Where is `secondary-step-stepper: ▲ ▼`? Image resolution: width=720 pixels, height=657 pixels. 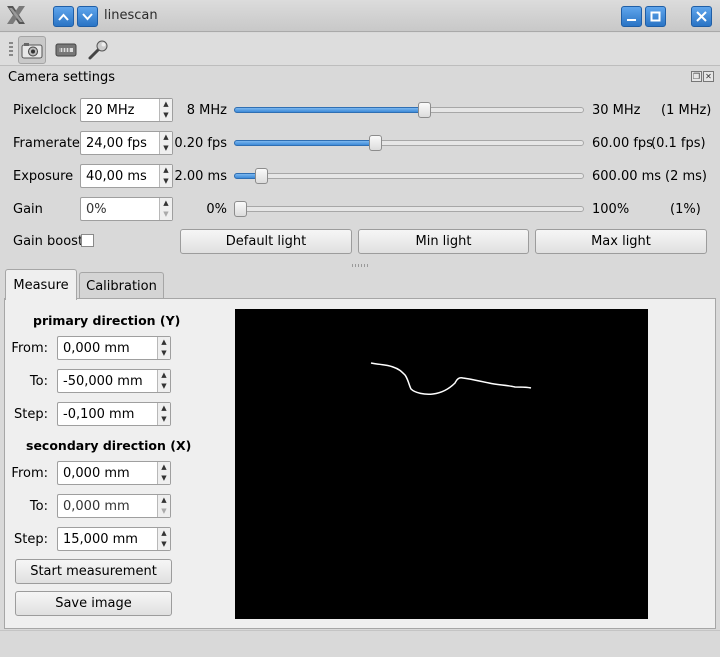 secondary-step-stepper: ▲ ▼ is located at coordinates (163, 539).